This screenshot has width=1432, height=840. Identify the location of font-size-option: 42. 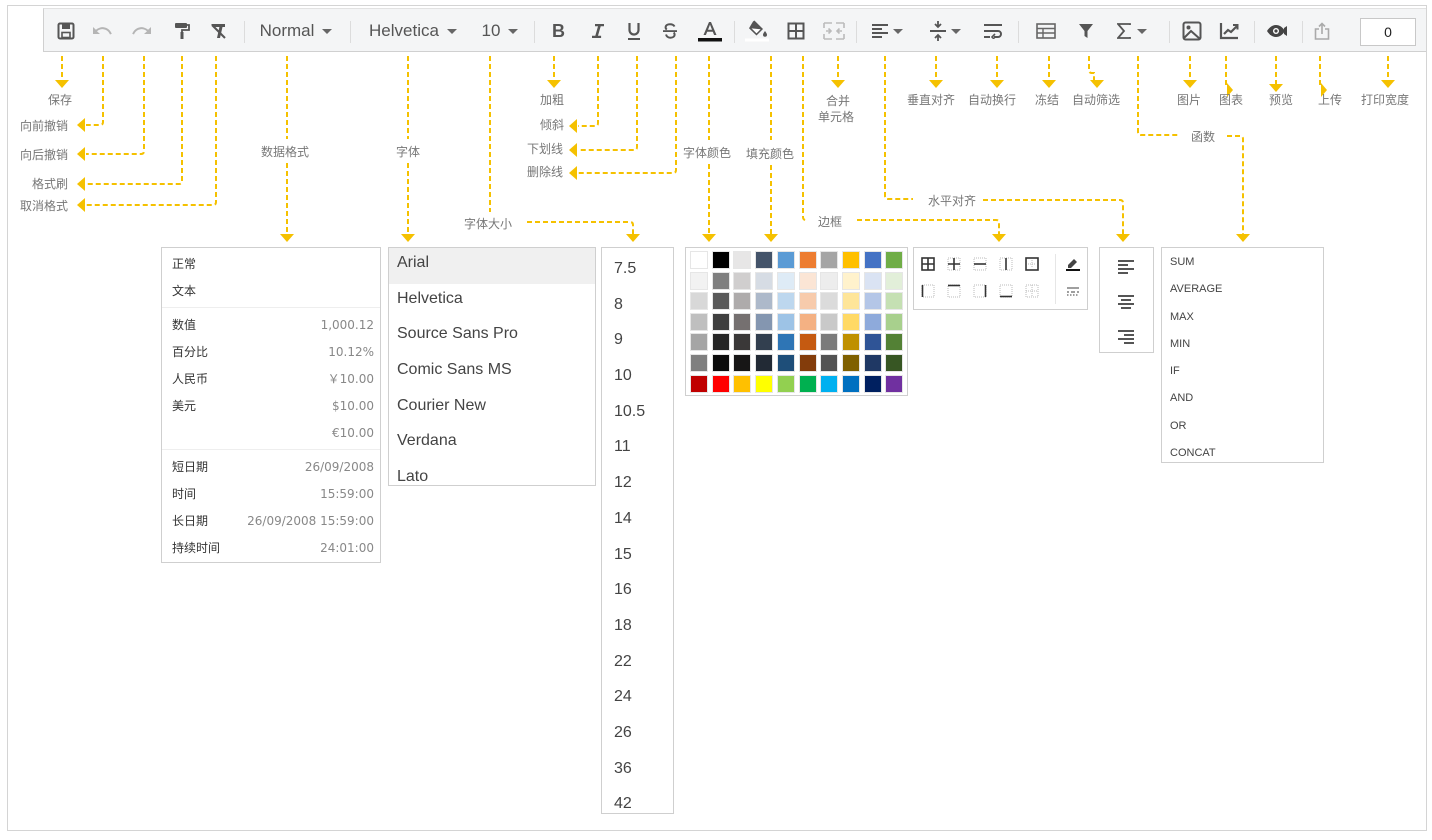
(637, 799).